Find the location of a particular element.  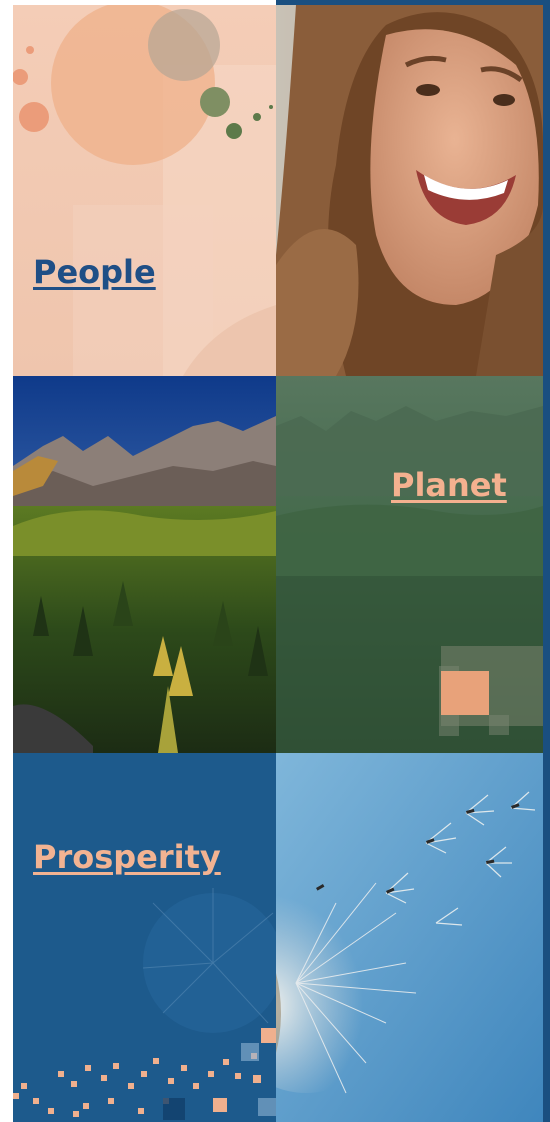

decor-dot-green is located at coordinates (257, 117).